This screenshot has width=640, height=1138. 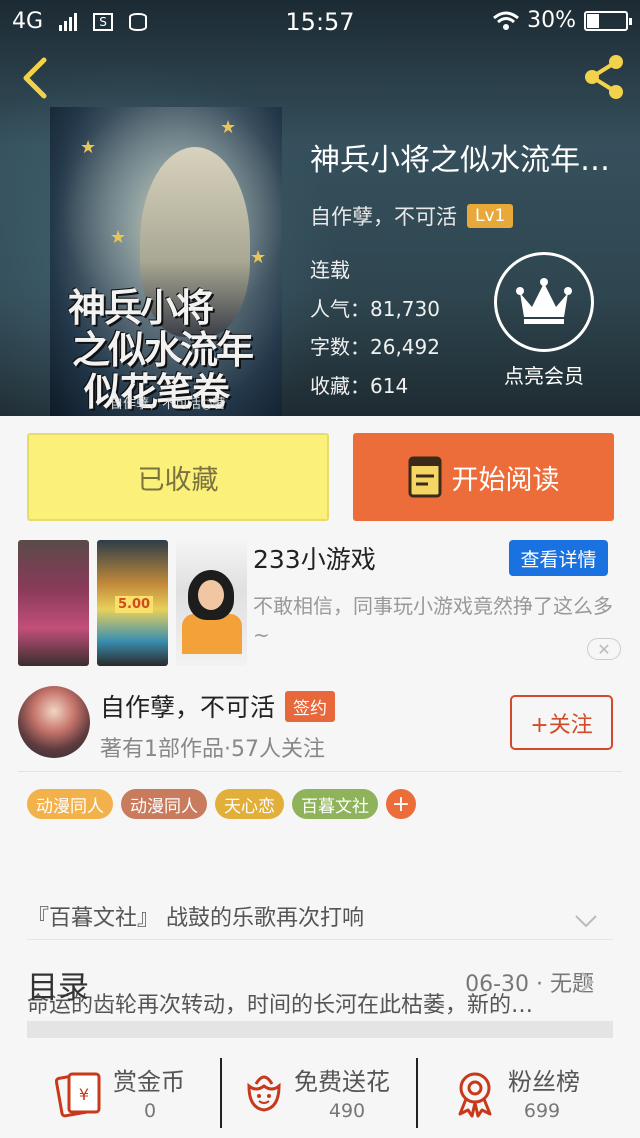 What do you see at coordinates (264, 1093) in the screenshot?
I see `flower-icon` at bounding box center [264, 1093].